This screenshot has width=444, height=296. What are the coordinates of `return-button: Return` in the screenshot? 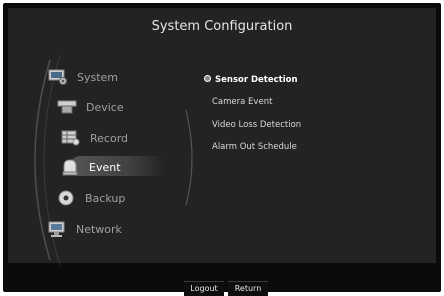 It's located at (248, 288).